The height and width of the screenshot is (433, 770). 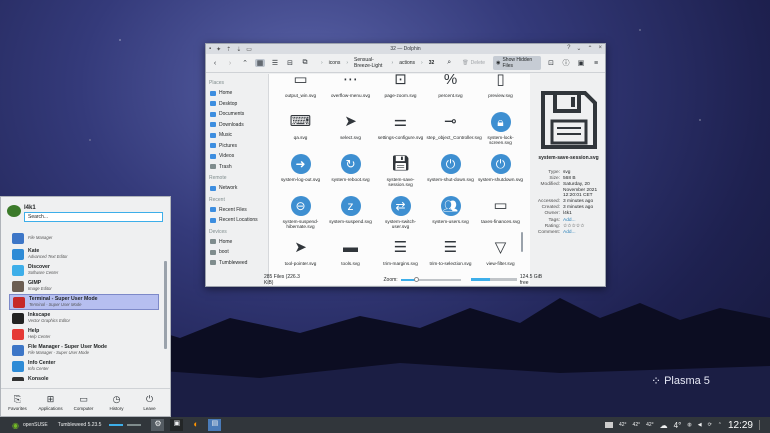 I want to click on file-view-scrollbar, so click(x=522, y=179).